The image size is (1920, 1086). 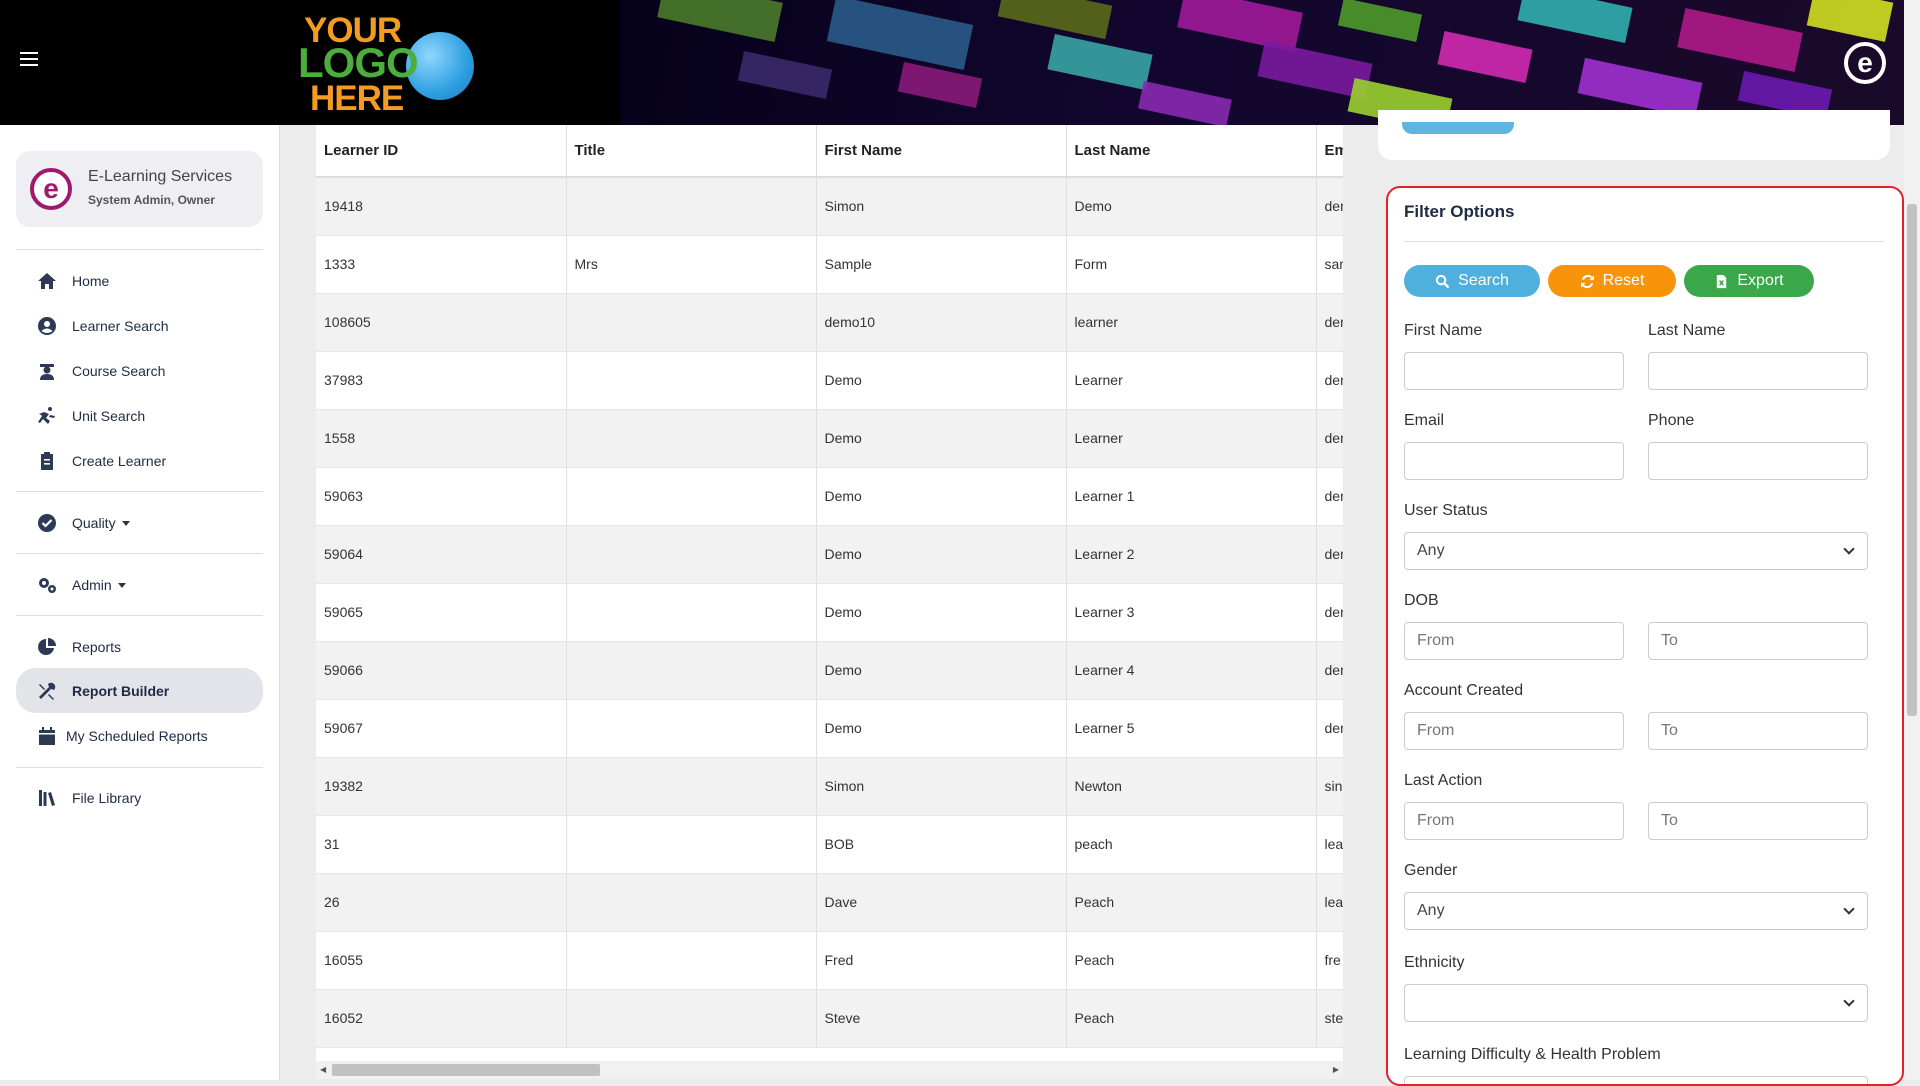 I want to click on header-banner, so click(x=1262, y=62).